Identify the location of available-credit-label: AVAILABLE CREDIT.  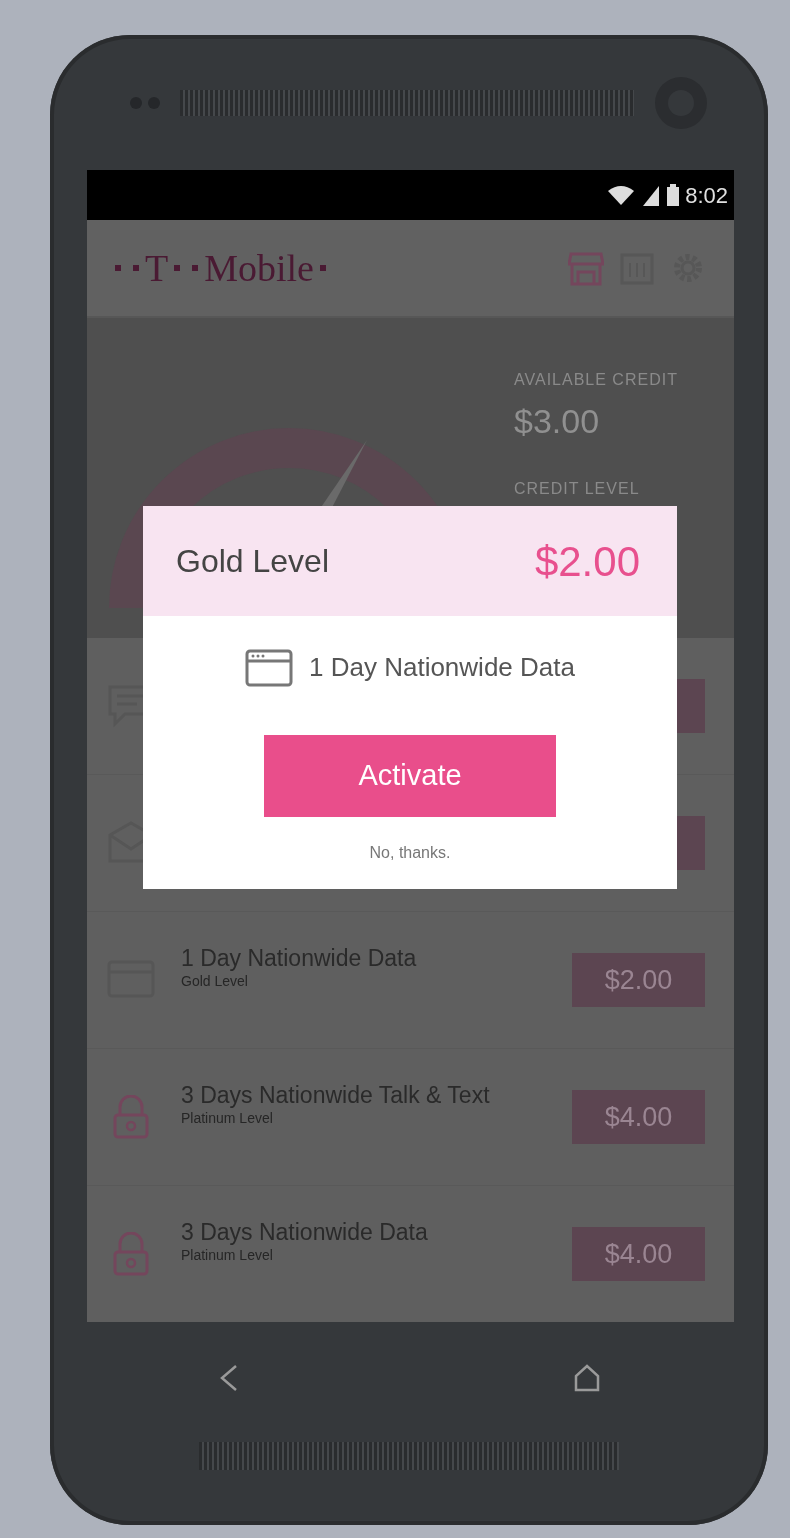
(596, 380).